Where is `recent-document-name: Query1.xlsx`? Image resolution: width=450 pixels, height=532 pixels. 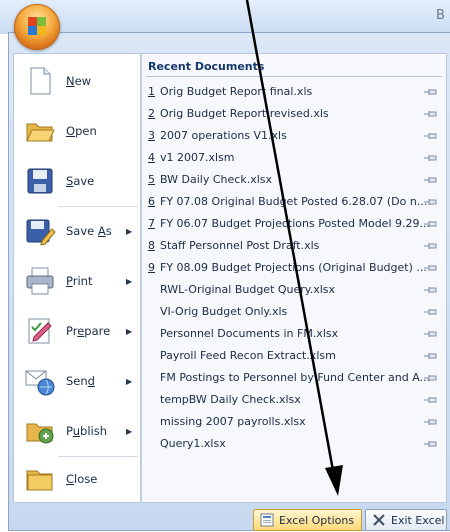 recent-document-name: Query1.xlsx is located at coordinates (193, 443).